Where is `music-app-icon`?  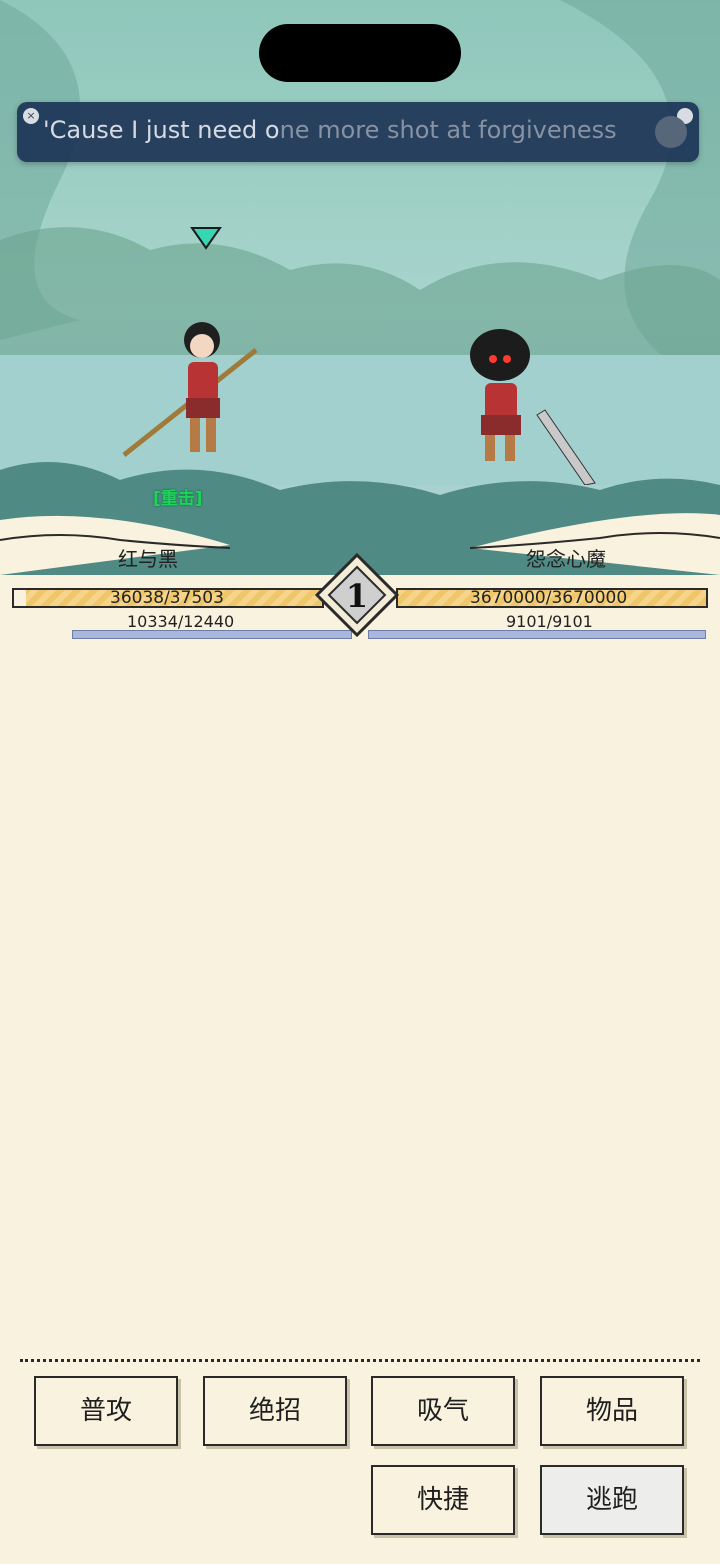 music-app-icon is located at coordinates (671, 132).